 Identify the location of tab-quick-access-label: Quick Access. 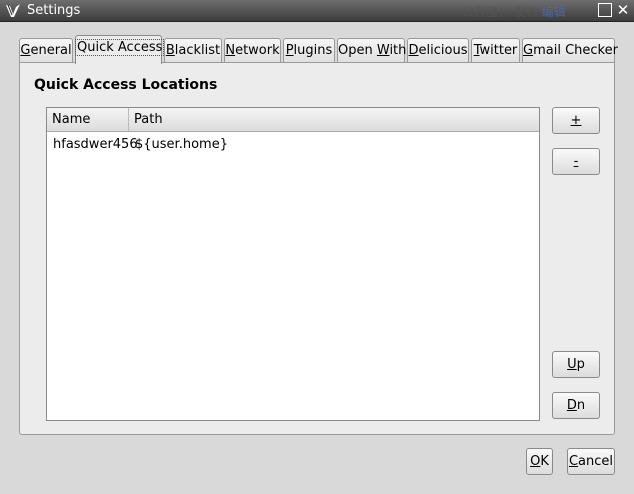
(119, 47).